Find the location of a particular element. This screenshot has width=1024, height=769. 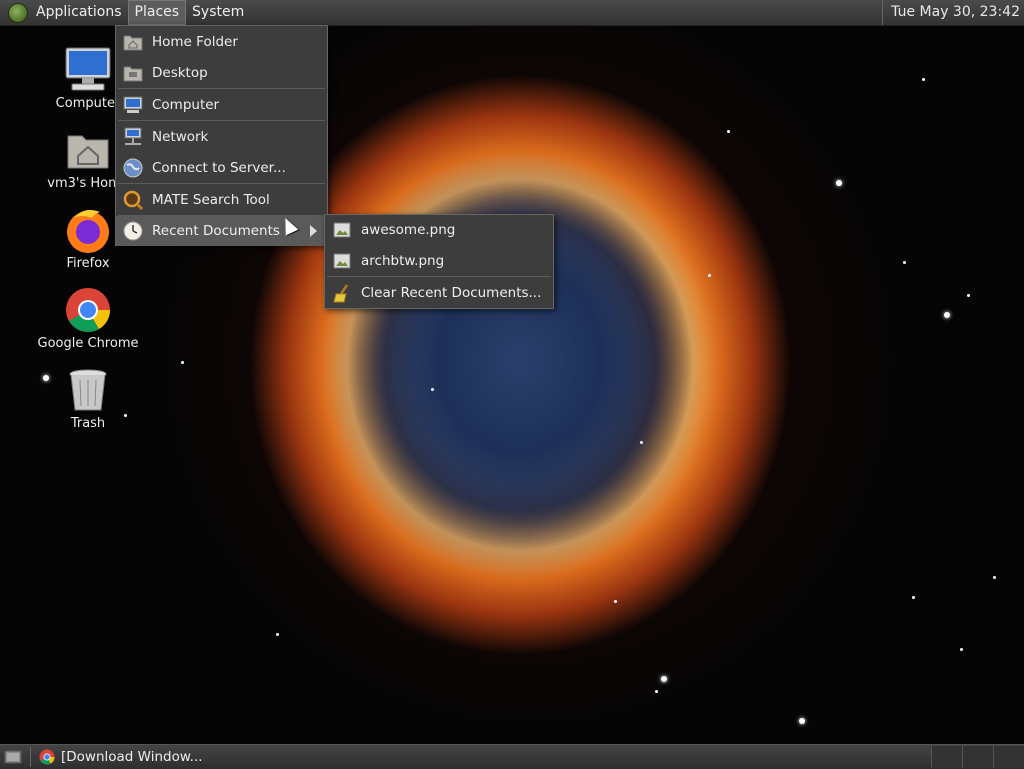

menu-item-label: archbtw.png is located at coordinates (403, 261).